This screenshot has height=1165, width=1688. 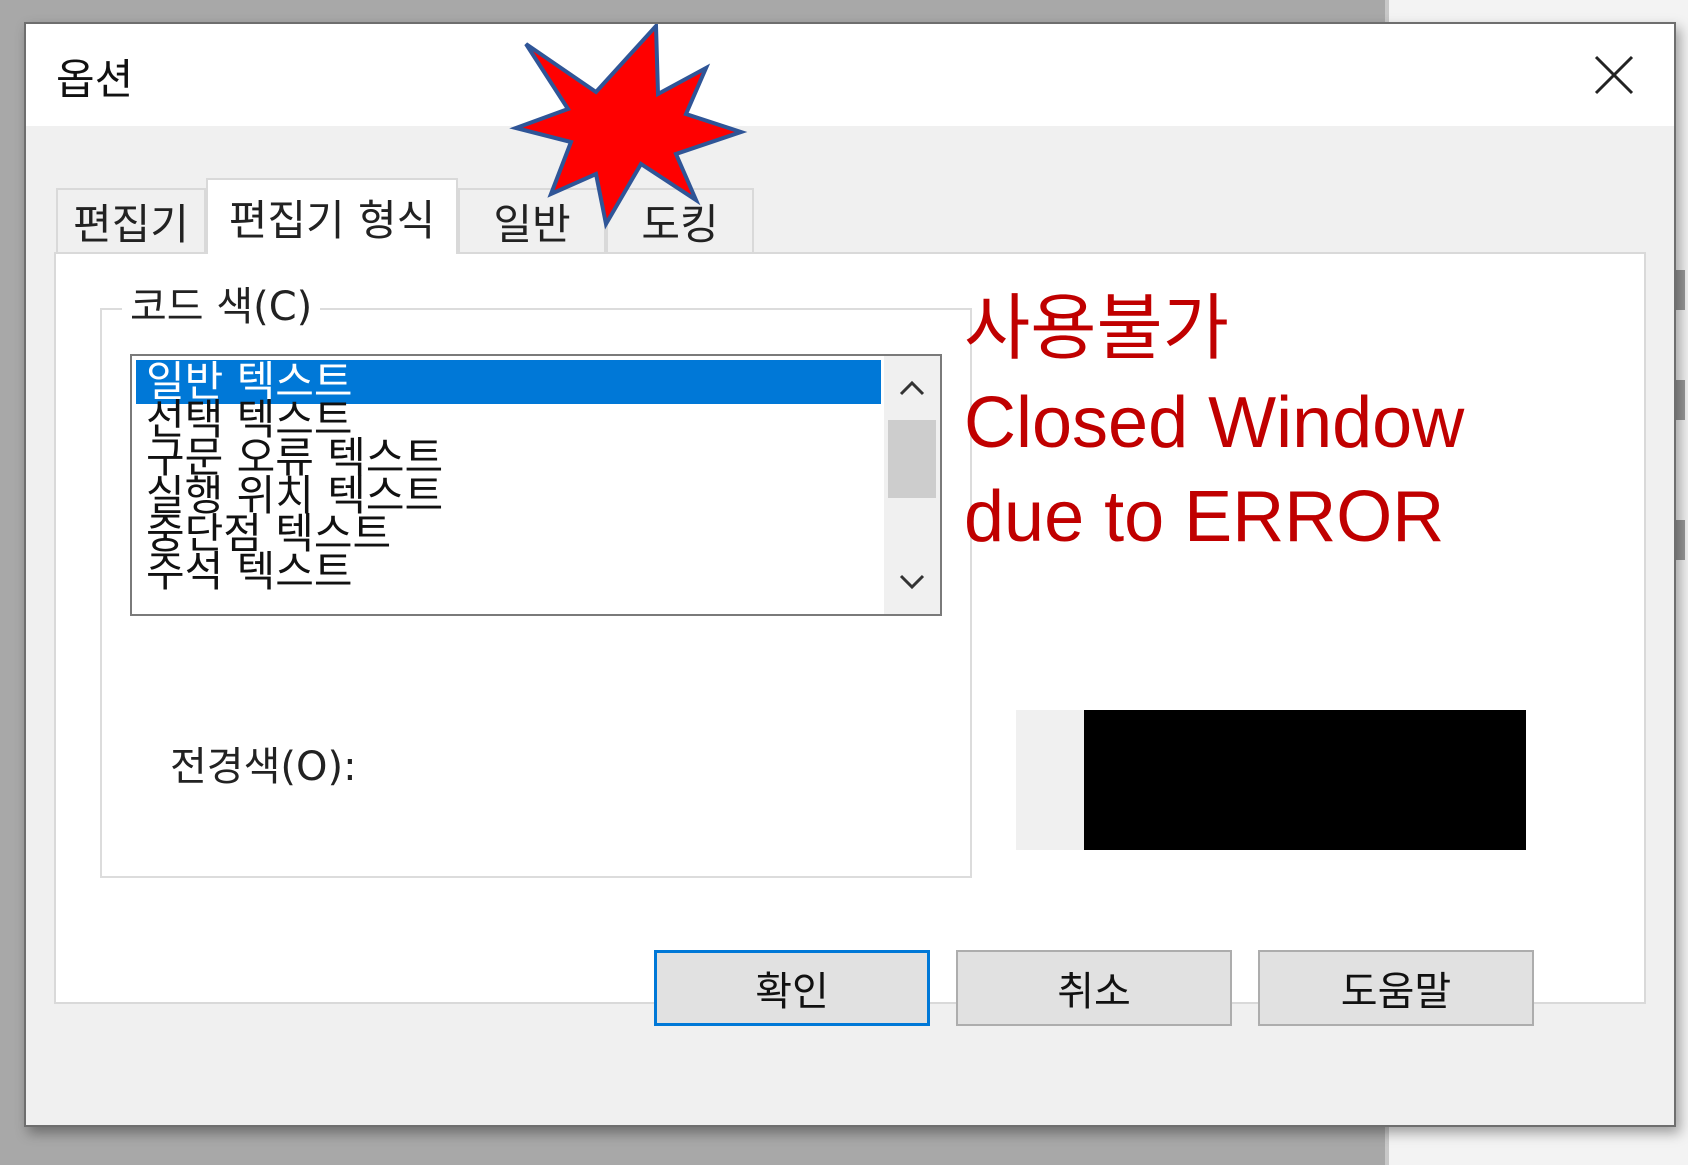 I want to click on scroll-down-button, so click(x=912, y=582).